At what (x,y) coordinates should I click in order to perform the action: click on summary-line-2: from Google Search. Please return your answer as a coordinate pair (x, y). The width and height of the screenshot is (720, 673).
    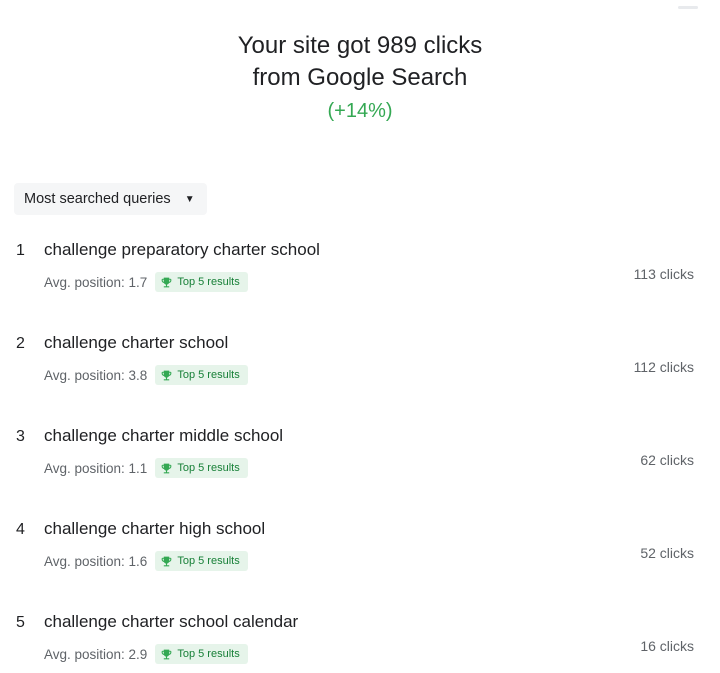
    Looking at the image, I should click on (360, 77).